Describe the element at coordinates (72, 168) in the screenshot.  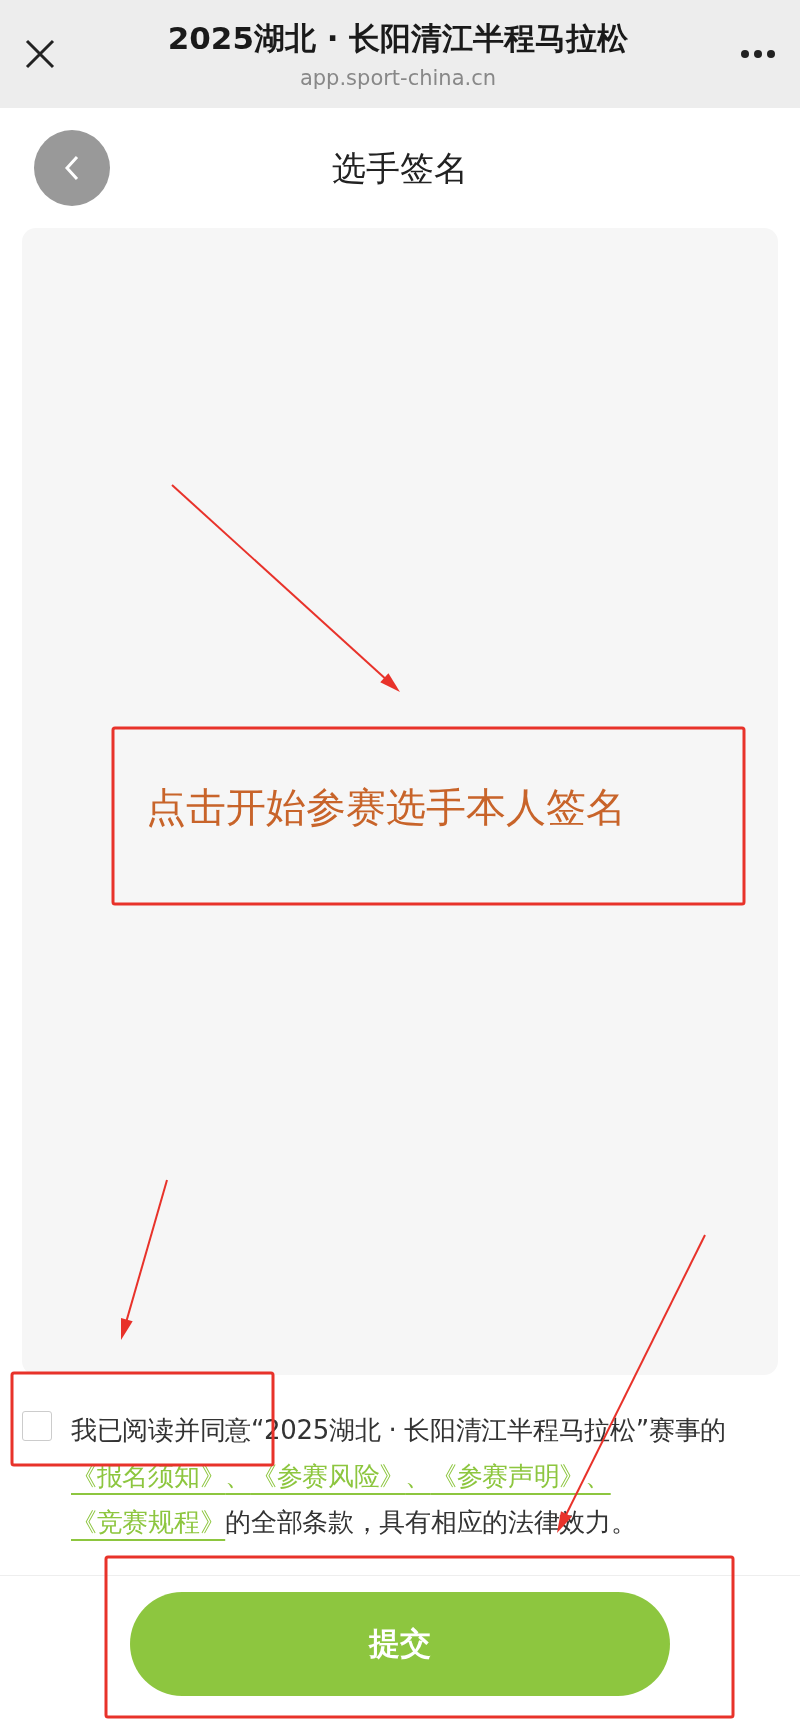
I see `back-icon` at that location.